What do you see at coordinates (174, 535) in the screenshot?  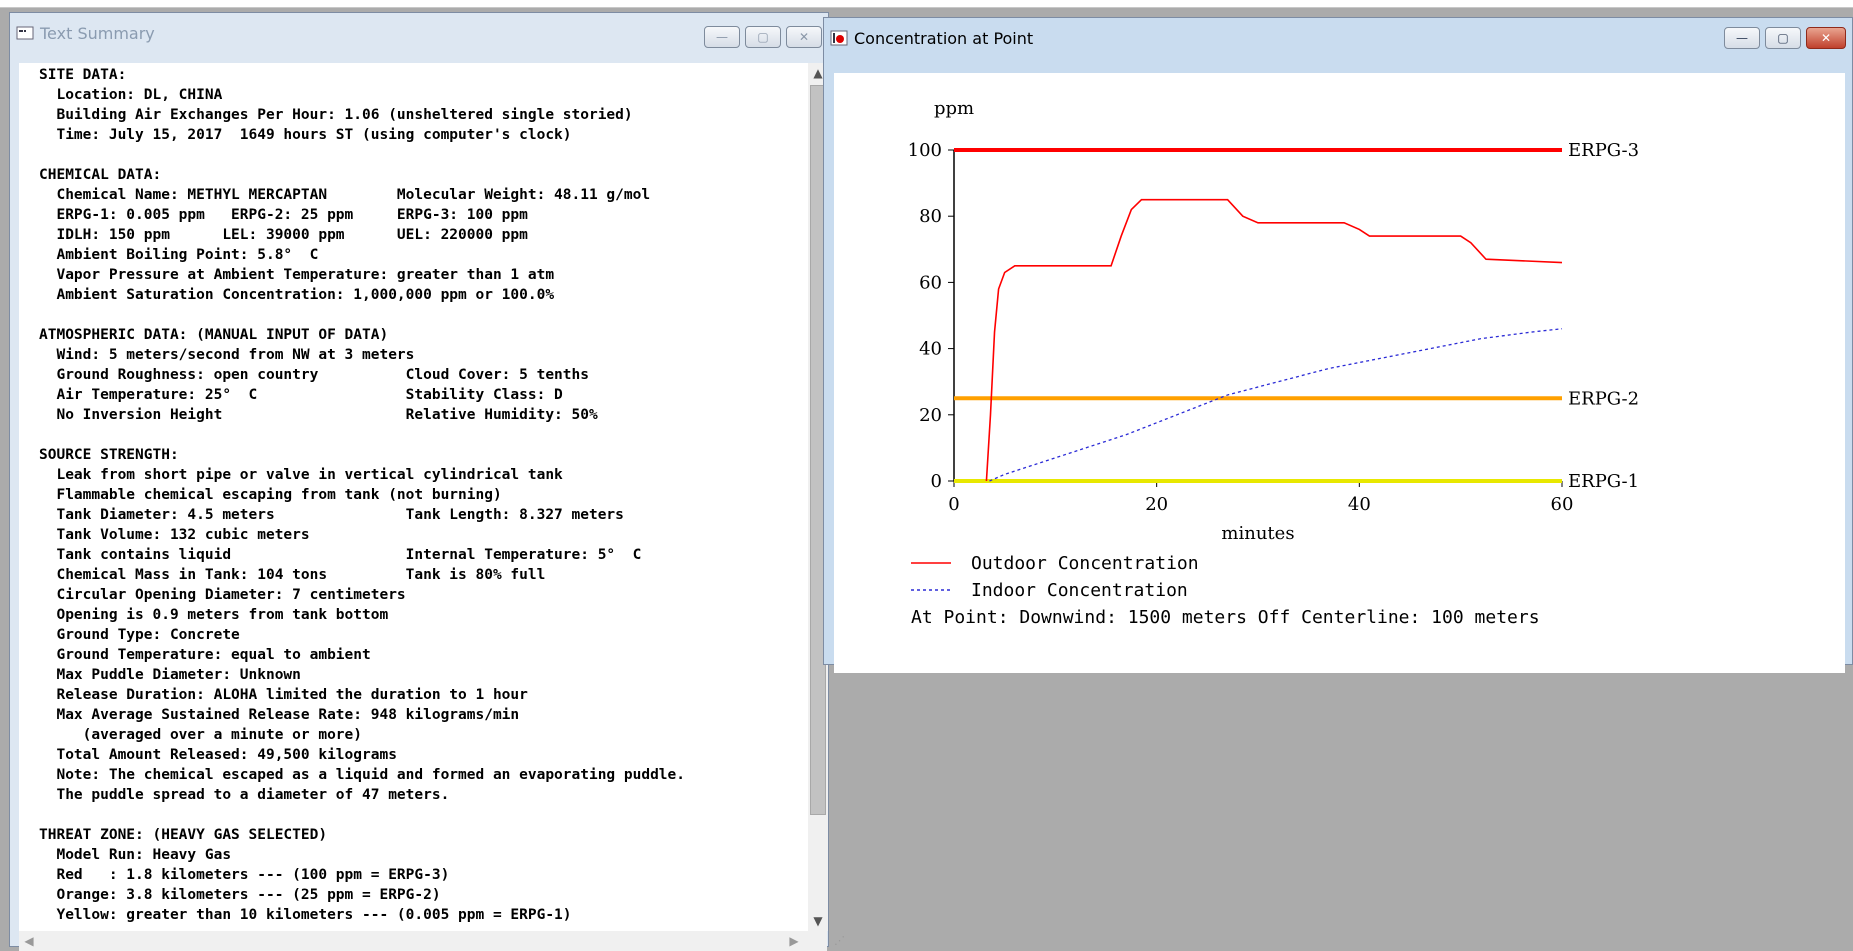 I see `summary-line: Tank Volume: 132 cubic meters` at bounding box center [174, 535].